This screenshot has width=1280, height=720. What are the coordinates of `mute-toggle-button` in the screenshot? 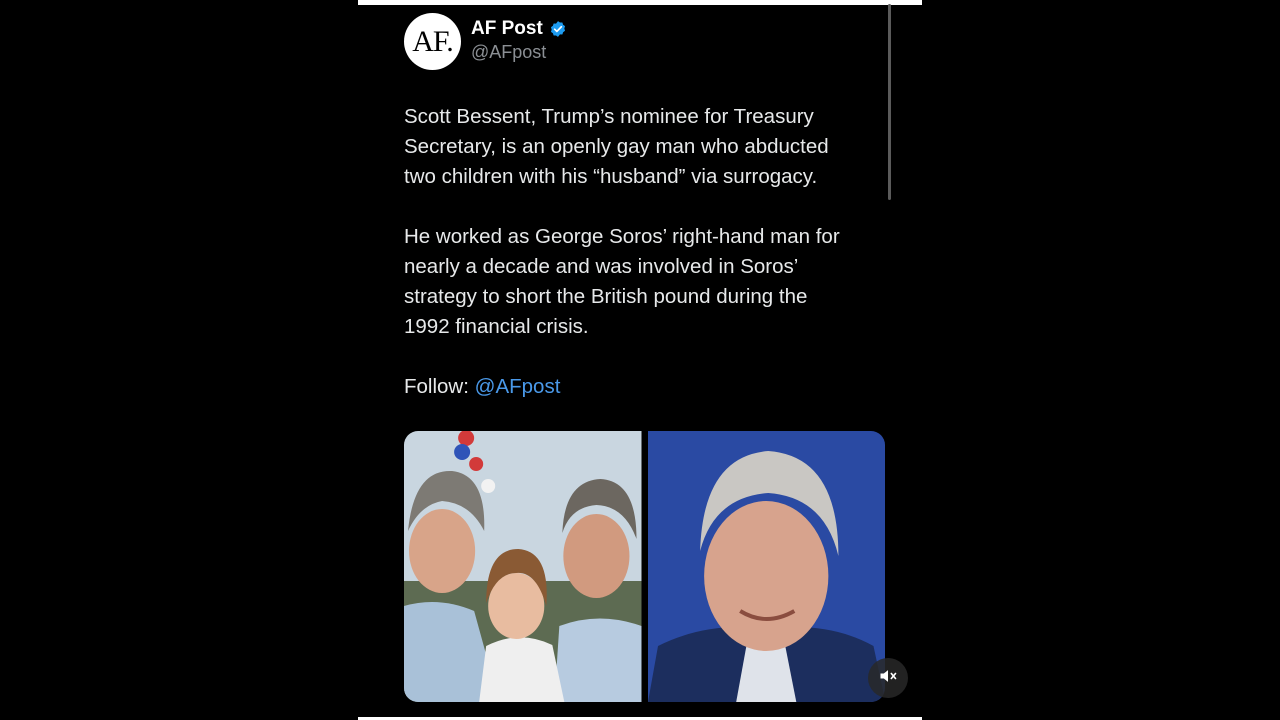 It's located at (888, 678).